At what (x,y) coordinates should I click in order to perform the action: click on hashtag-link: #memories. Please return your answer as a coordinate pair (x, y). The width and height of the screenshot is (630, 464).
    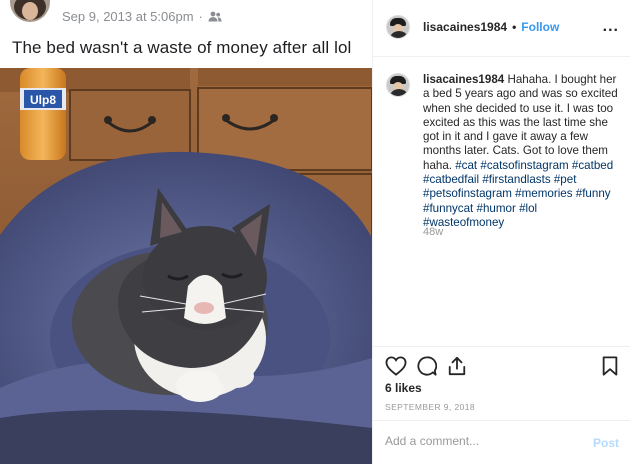
    Looking at the image, I should click on (543, 193).